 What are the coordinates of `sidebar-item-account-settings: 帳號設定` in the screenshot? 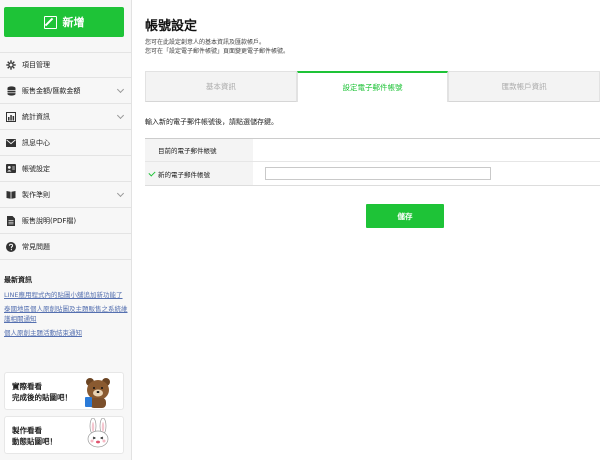 It's located at (65, 169).